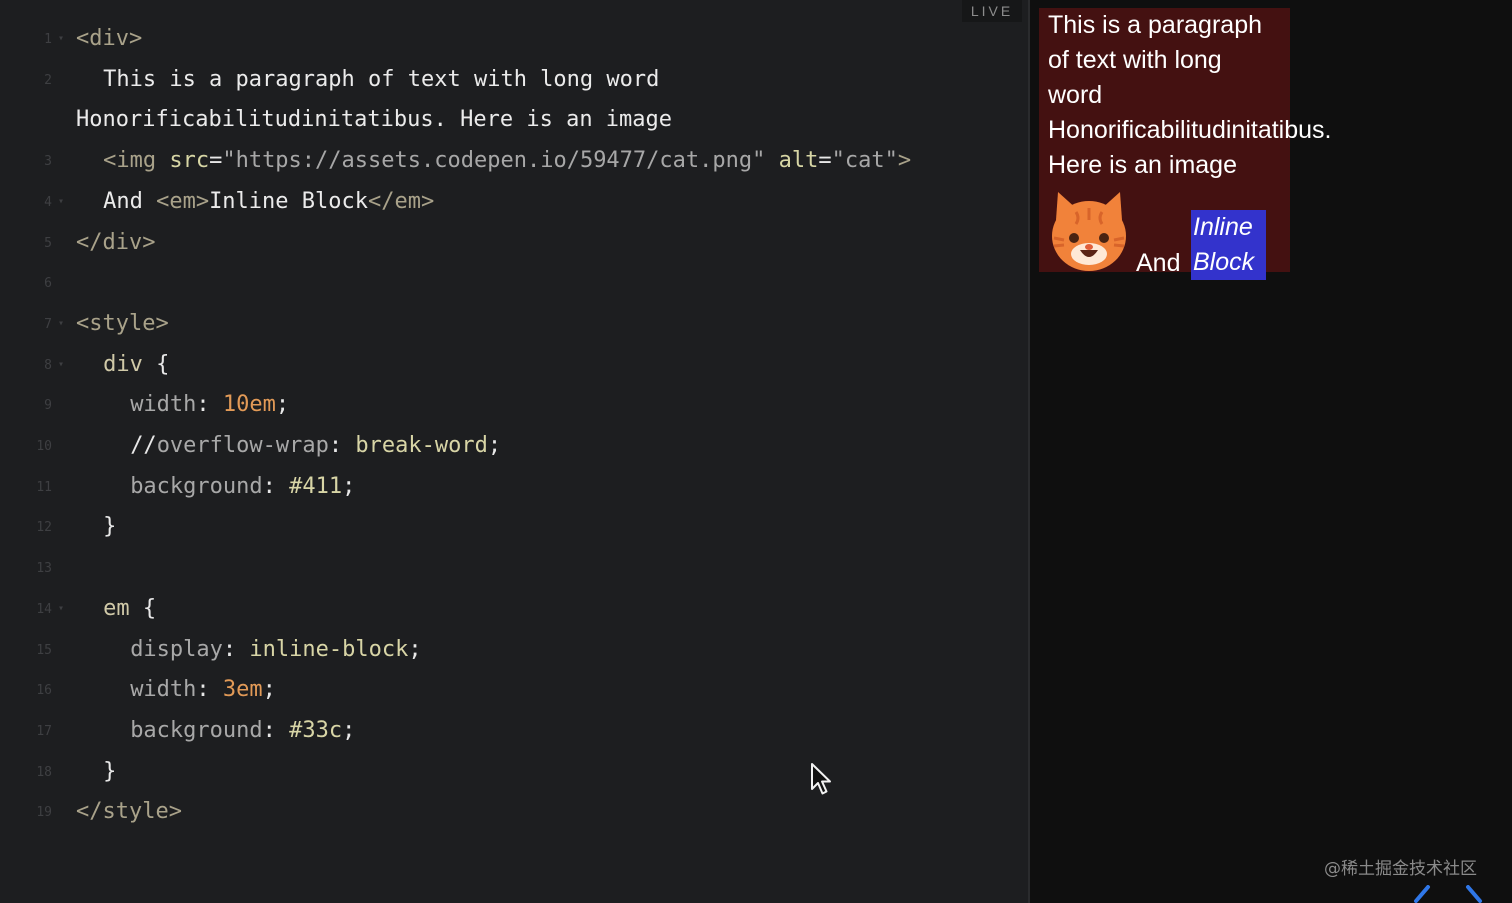  I want to click on code-token: <img, so click(136, 161).